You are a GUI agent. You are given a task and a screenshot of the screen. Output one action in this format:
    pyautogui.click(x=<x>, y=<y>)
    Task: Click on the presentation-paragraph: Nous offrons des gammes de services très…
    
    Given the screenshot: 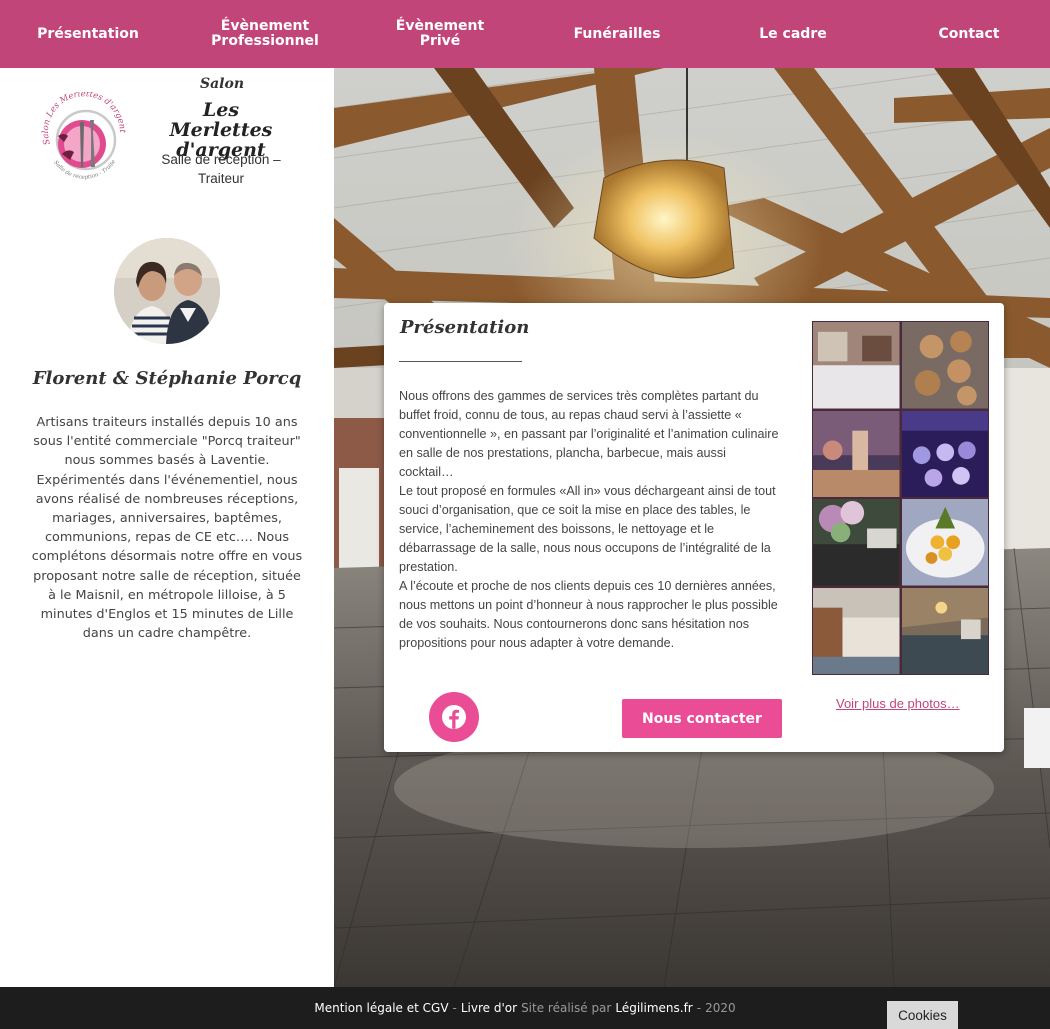 What is the action you would take?
    pyautogui.click(x=589, y=434)
    